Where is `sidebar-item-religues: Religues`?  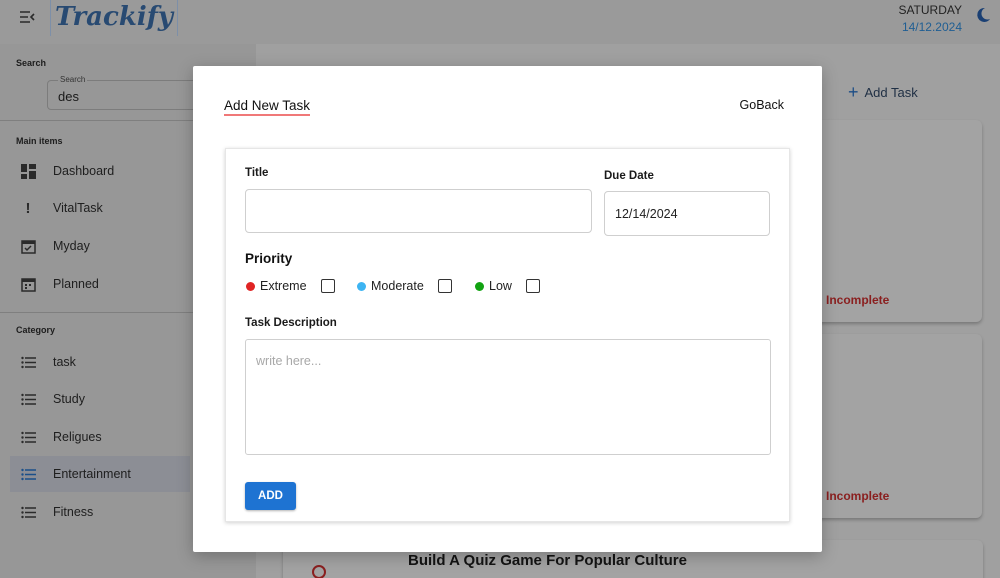
sidebar-item-religues: Religues is located at coordinates (100, 437).